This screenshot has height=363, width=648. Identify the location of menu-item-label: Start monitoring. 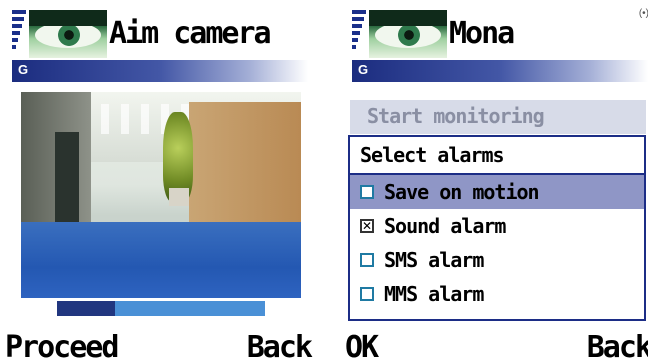
(456, 116).